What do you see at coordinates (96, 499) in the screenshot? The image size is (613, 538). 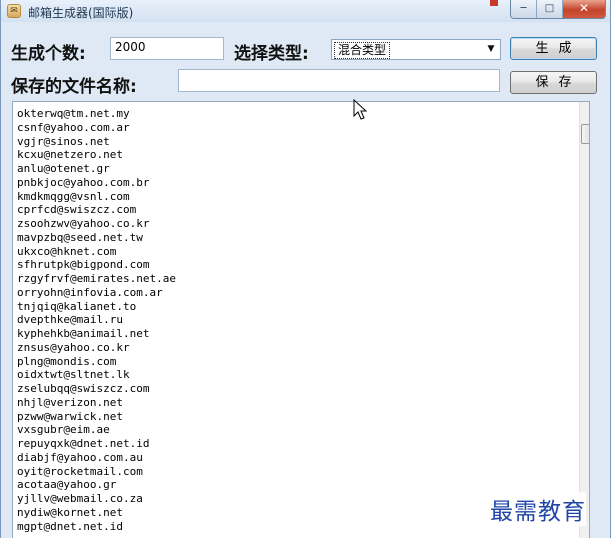 I see `email-list-item: yjllv@webmail.co.za` at bounding box center [96, 499].